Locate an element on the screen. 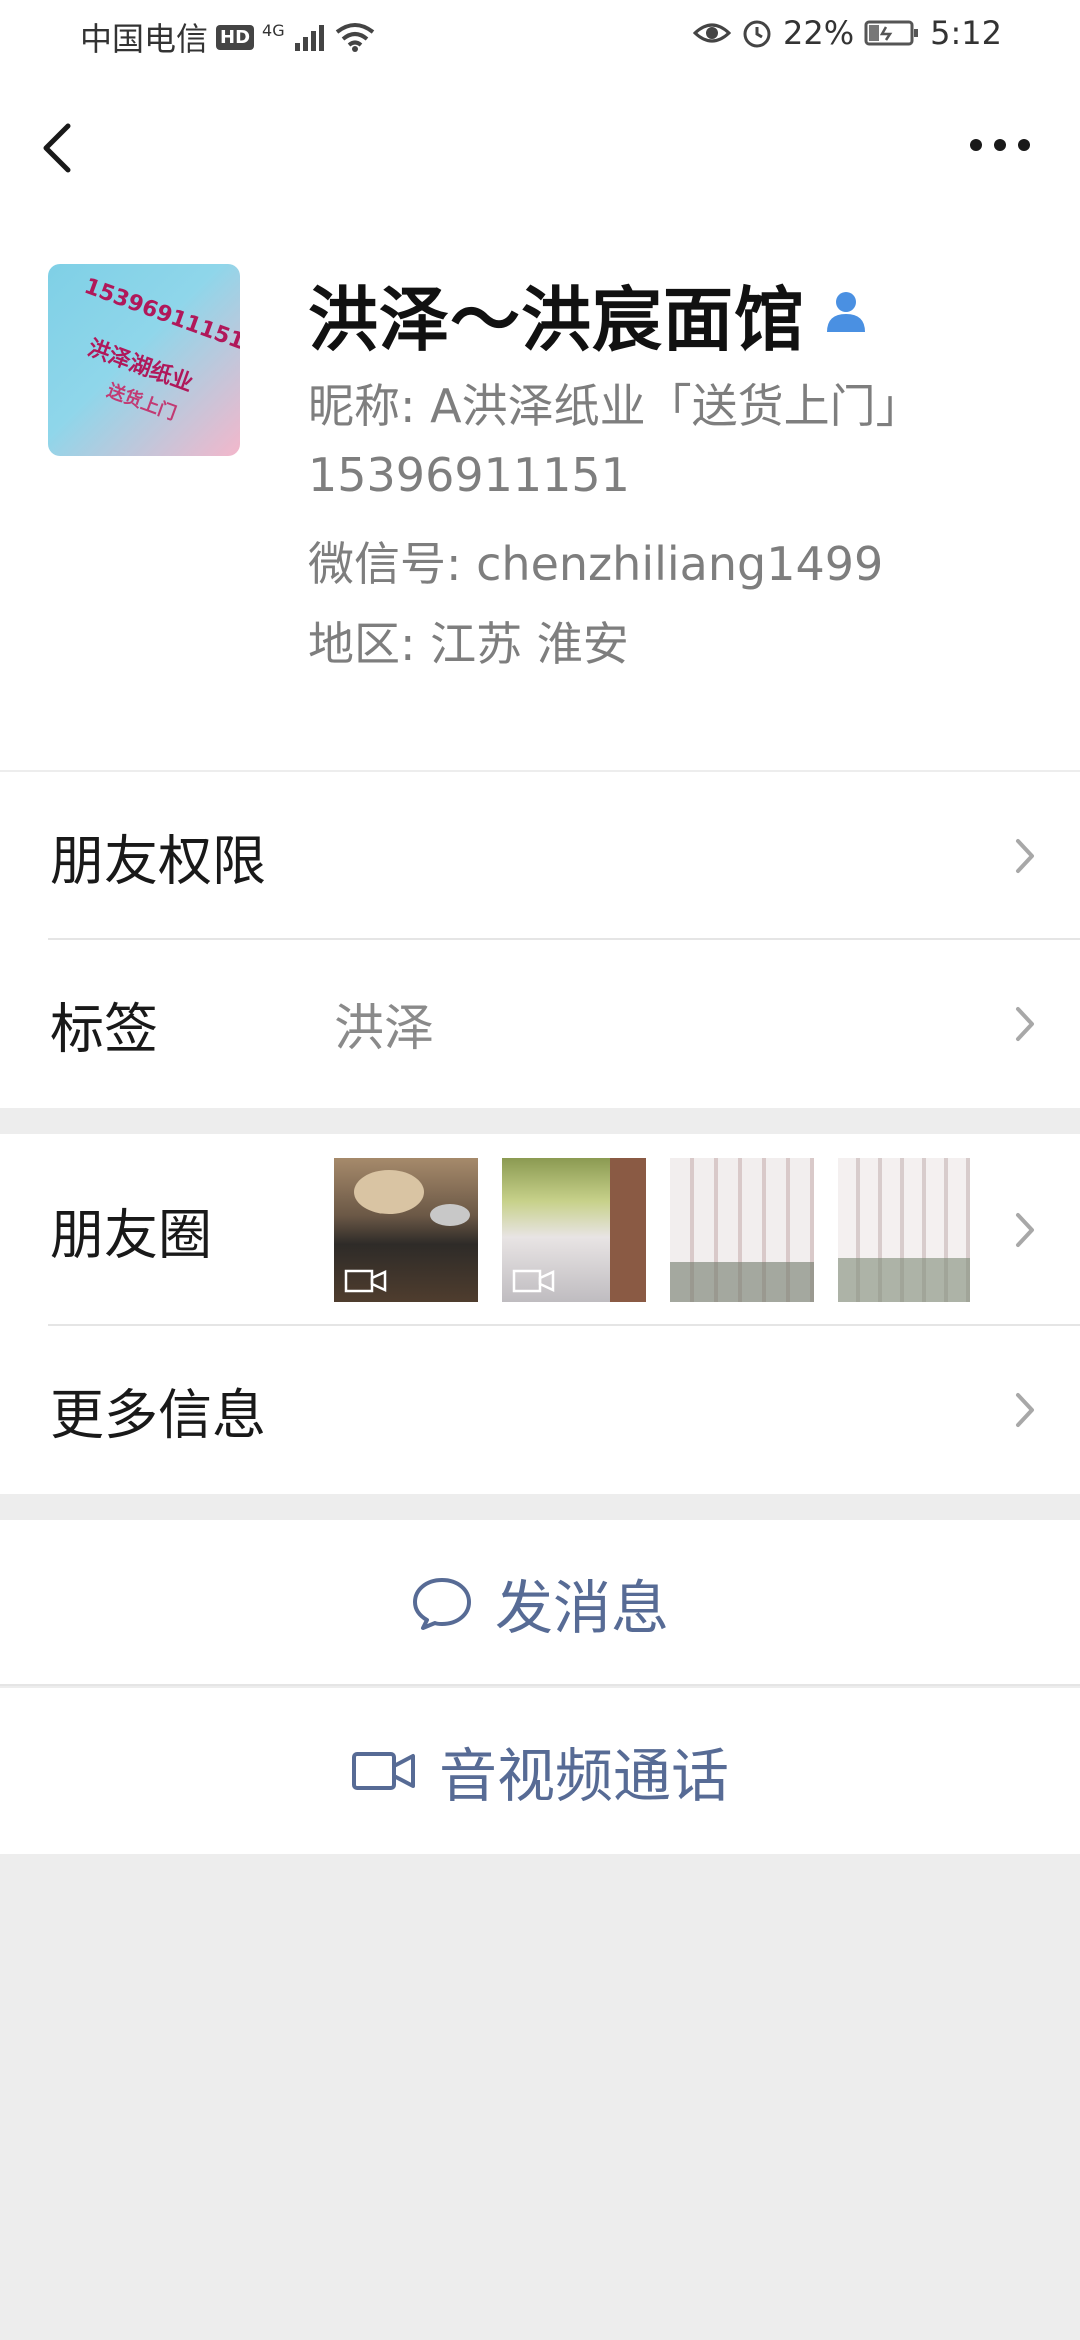 Image resolution: width=1080 pixels, height=2340 pixels. phone-number: 15396911151 is located at coordinates (469, 475).